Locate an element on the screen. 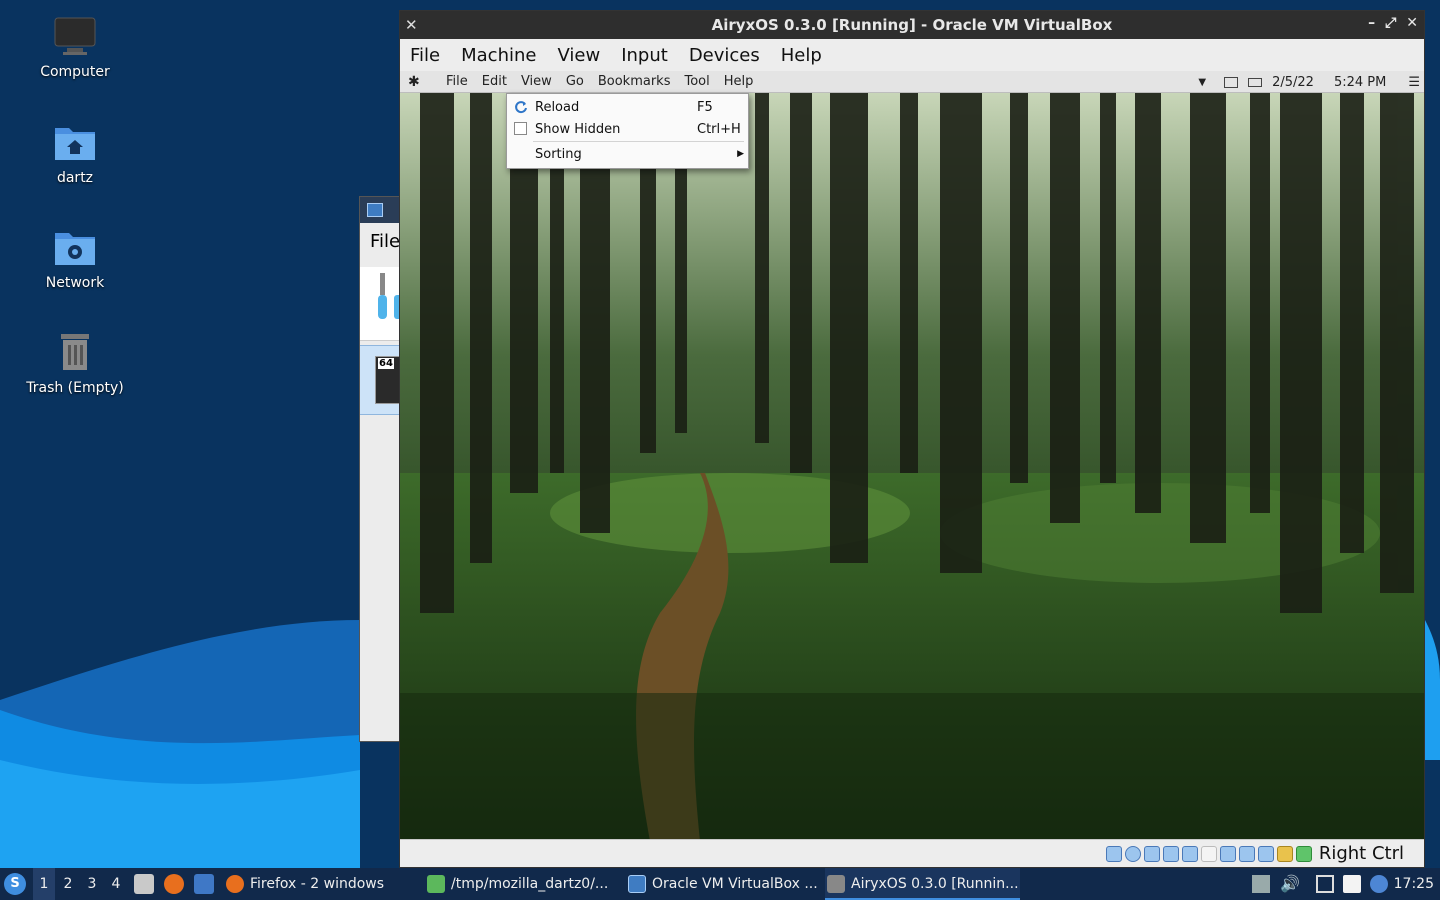 This screenshot has width=1440, height=900. desktop-icon-label: Trash (Empty) is located at coordinates (75, 388).